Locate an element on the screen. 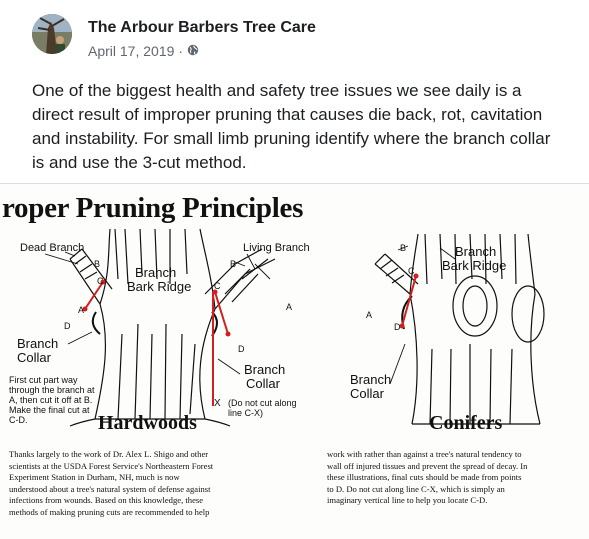 The image size is (589, 539). avatar-image is located at coordinates (52, 34).